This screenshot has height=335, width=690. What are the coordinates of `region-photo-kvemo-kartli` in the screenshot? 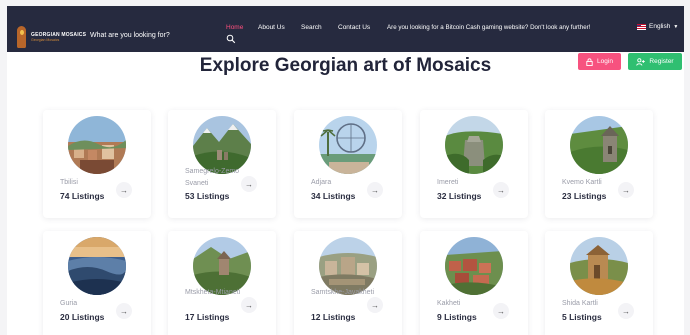 It's located at (599, 145).